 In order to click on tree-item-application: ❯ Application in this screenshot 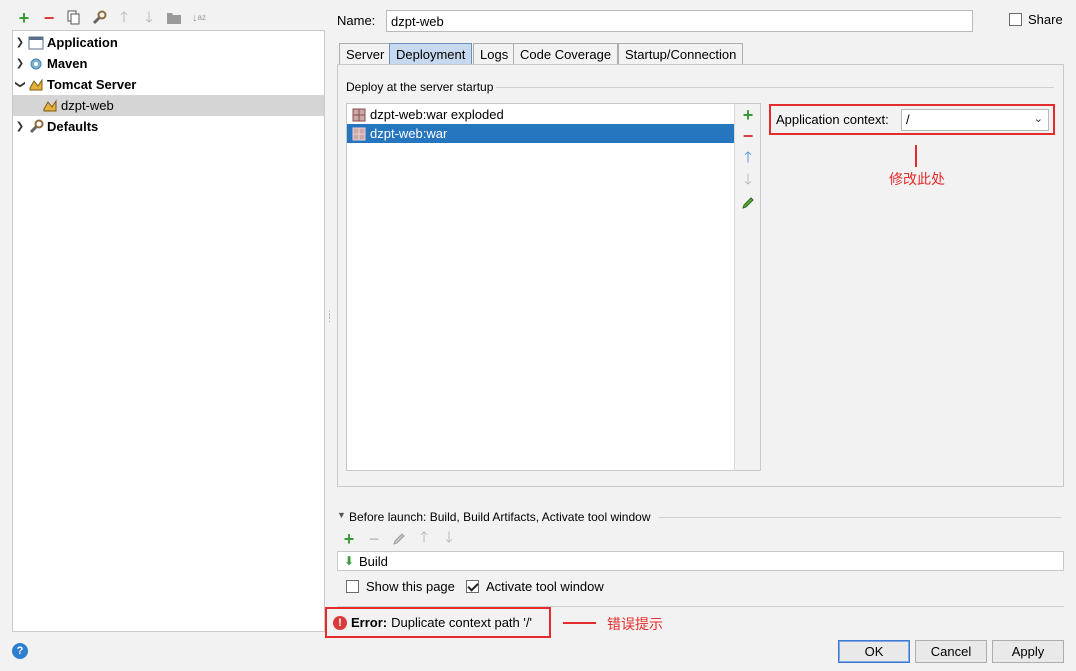, I will do `click(168, 42)`.